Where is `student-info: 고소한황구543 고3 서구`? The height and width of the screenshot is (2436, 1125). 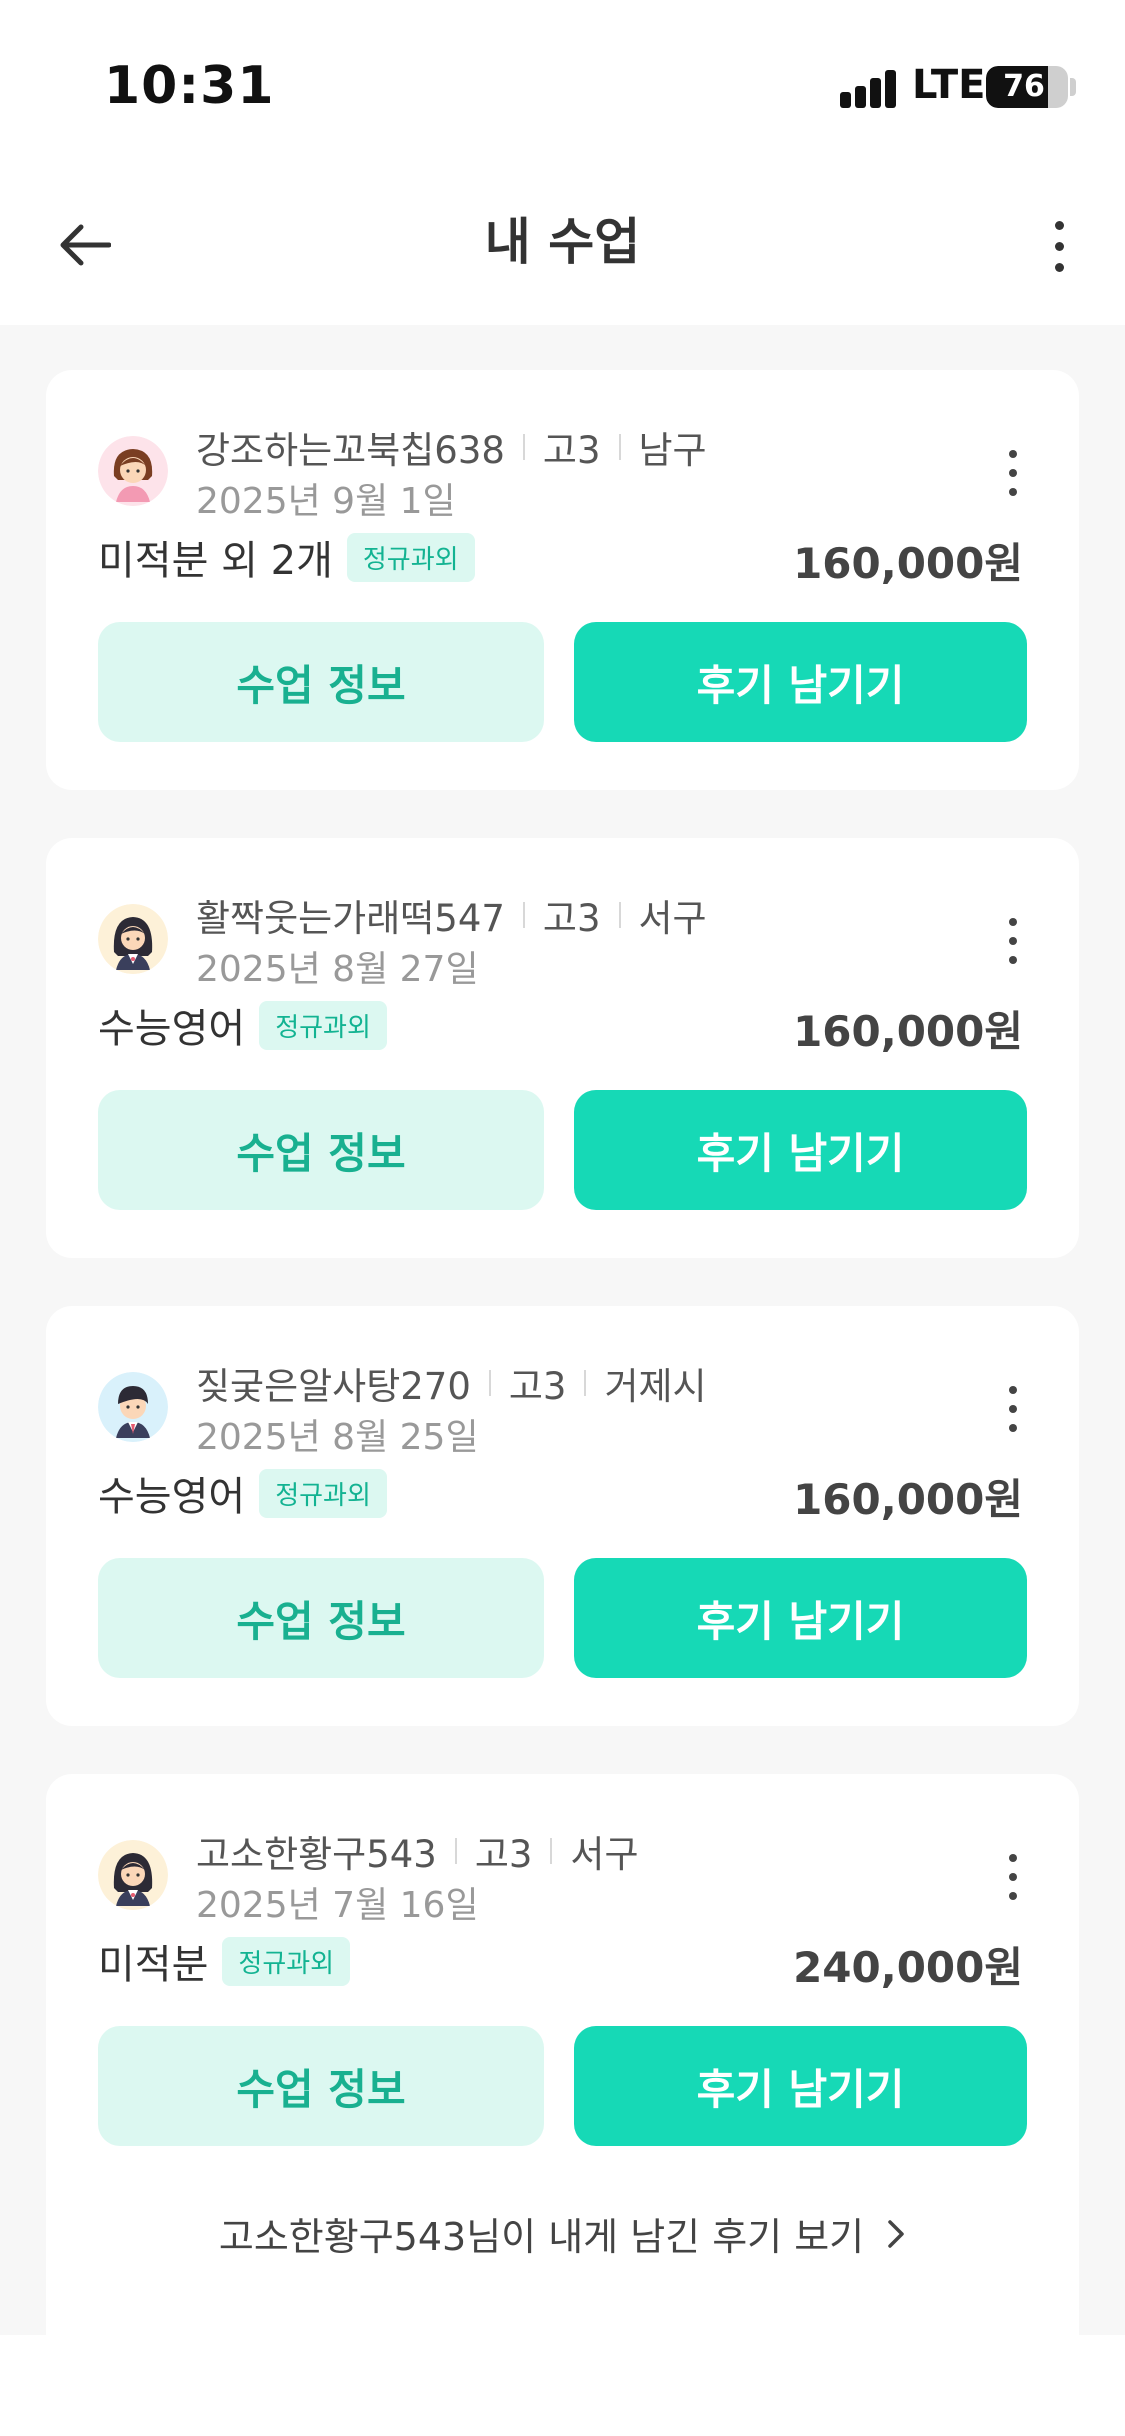
student-info: 고소한황구543 고3 서구 is located at coordinates (417, 1851).